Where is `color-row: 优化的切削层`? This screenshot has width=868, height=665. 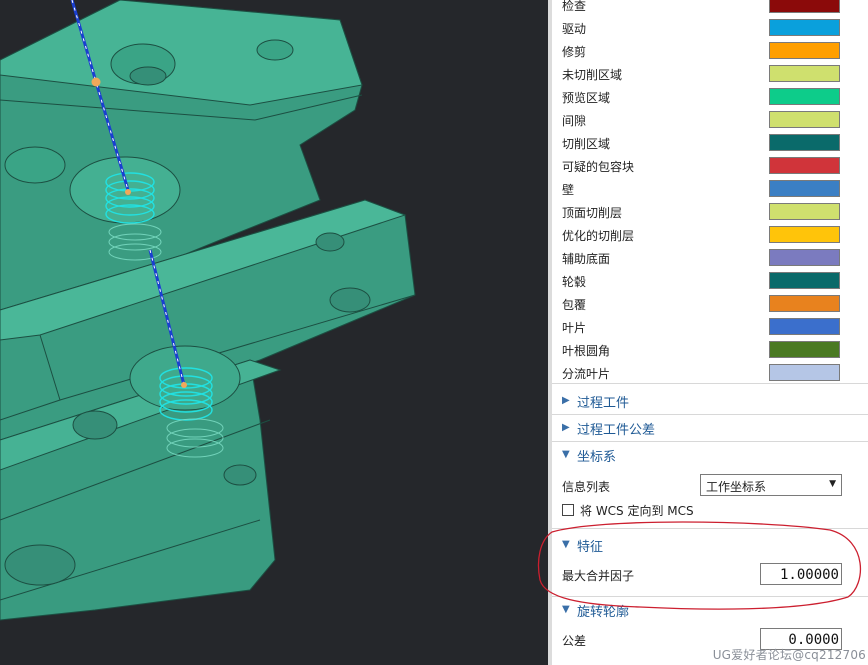 color-row: 优化的切削层 is located at coordinates (710, 235).